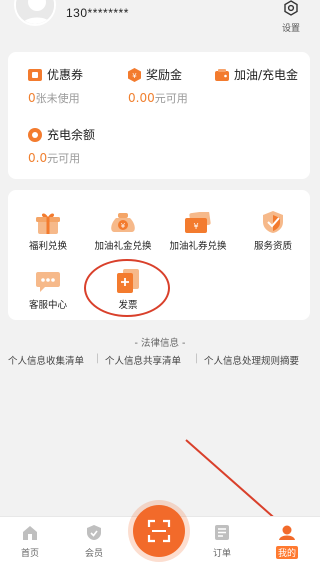 The image size is (320, 566). I want to click on charge-balance-amount: 0.0, so click(38, 158).